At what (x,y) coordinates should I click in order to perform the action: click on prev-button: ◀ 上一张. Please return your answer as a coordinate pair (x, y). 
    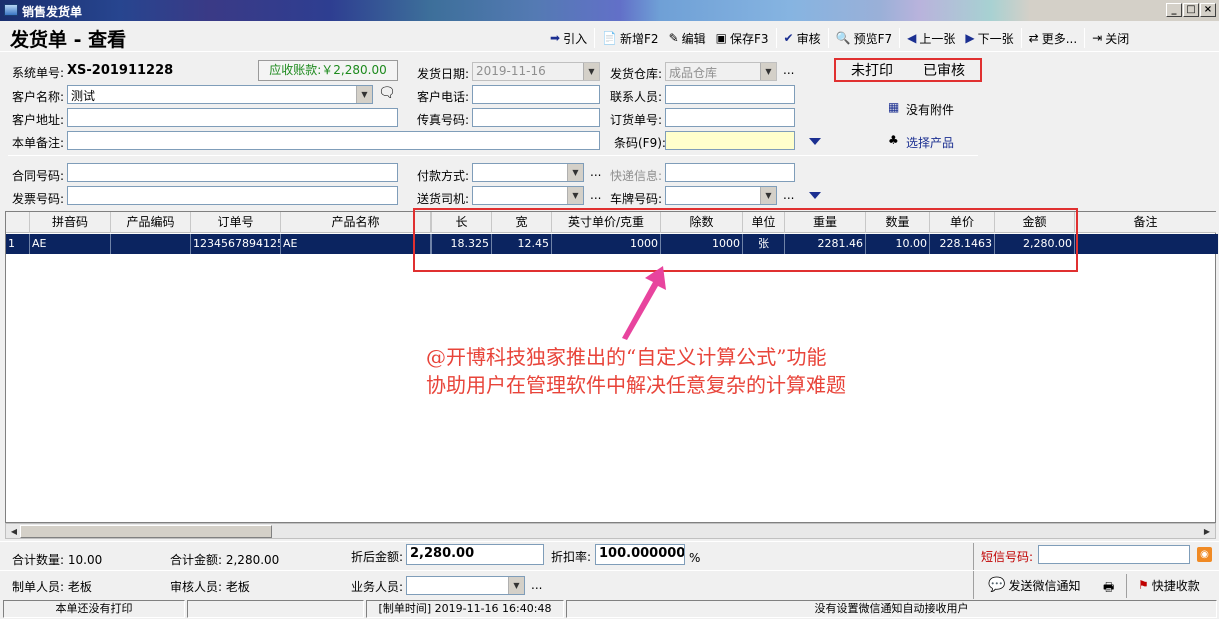
    Looking at the image, I should click on (931, 38).